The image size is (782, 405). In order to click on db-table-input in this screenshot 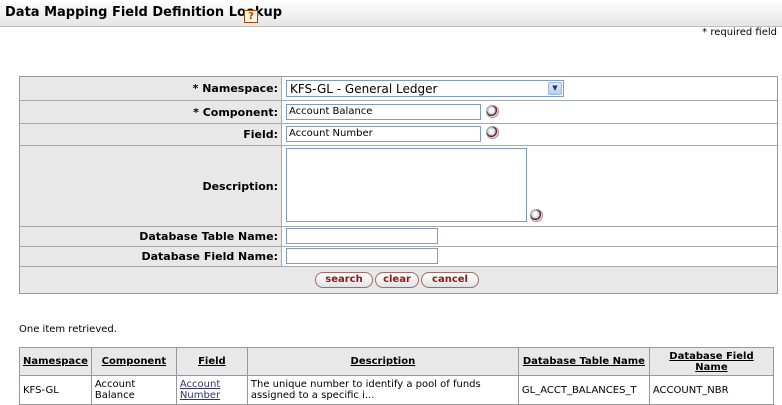, I will do `click(362, 236)`.